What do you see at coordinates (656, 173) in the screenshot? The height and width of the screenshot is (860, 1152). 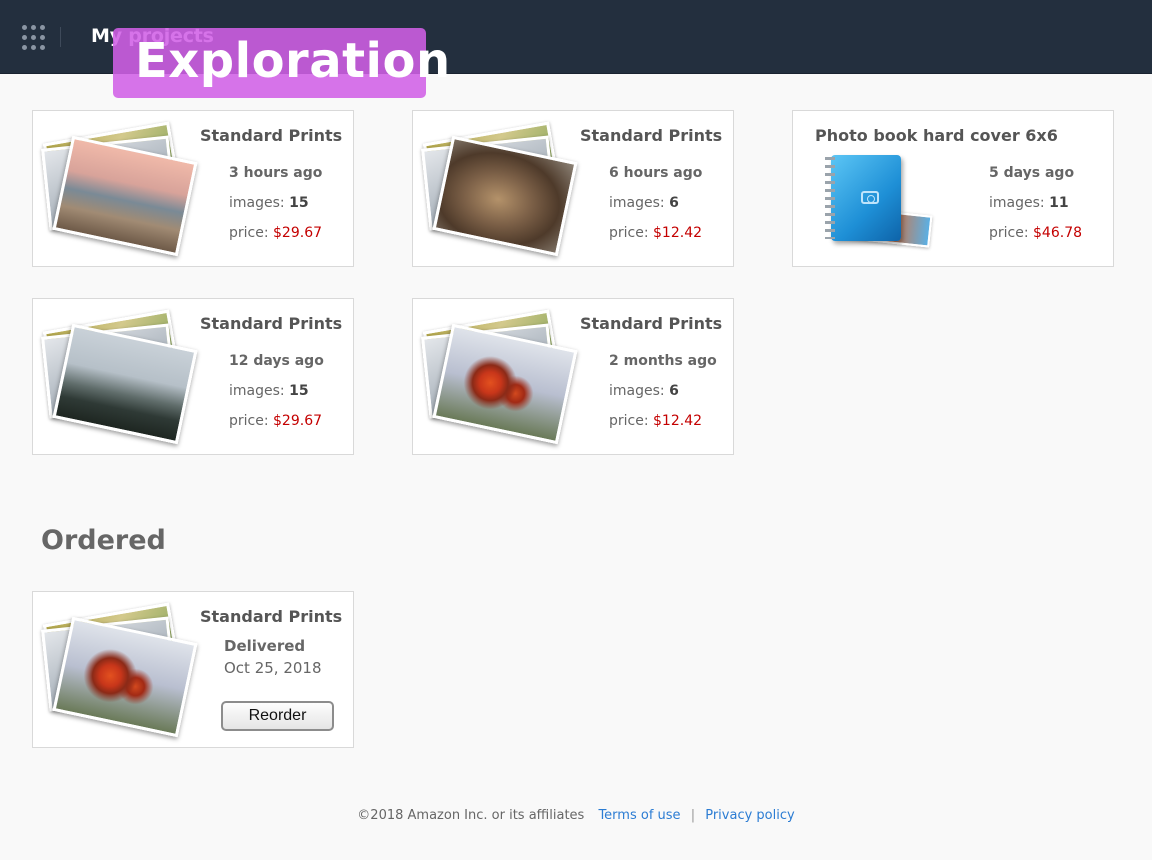 I see `project-modified-time: 6 hours ago` at bounding box center [656, 173].